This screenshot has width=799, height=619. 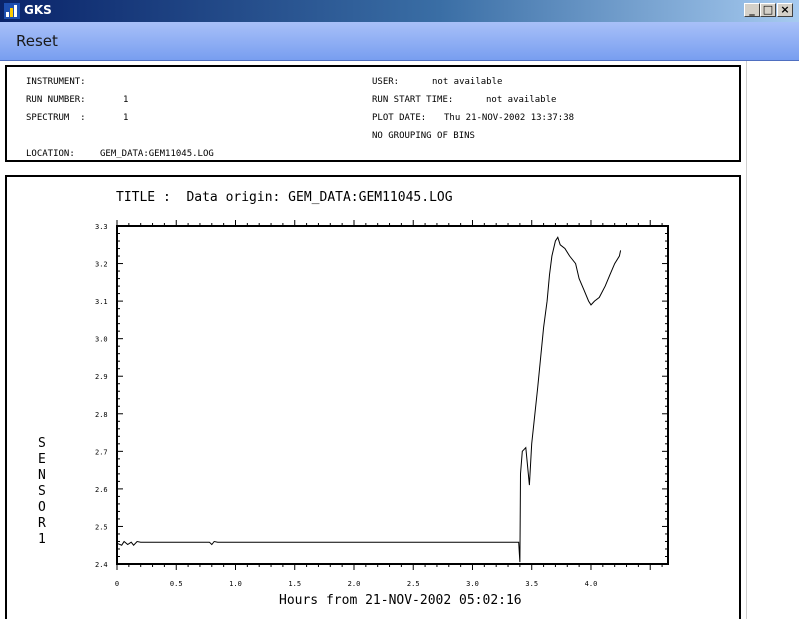 What do you see at coordinates (413, 584) in the screenshot?
I see `x-tick-label: 2.5` at bounding box center [413, 584].